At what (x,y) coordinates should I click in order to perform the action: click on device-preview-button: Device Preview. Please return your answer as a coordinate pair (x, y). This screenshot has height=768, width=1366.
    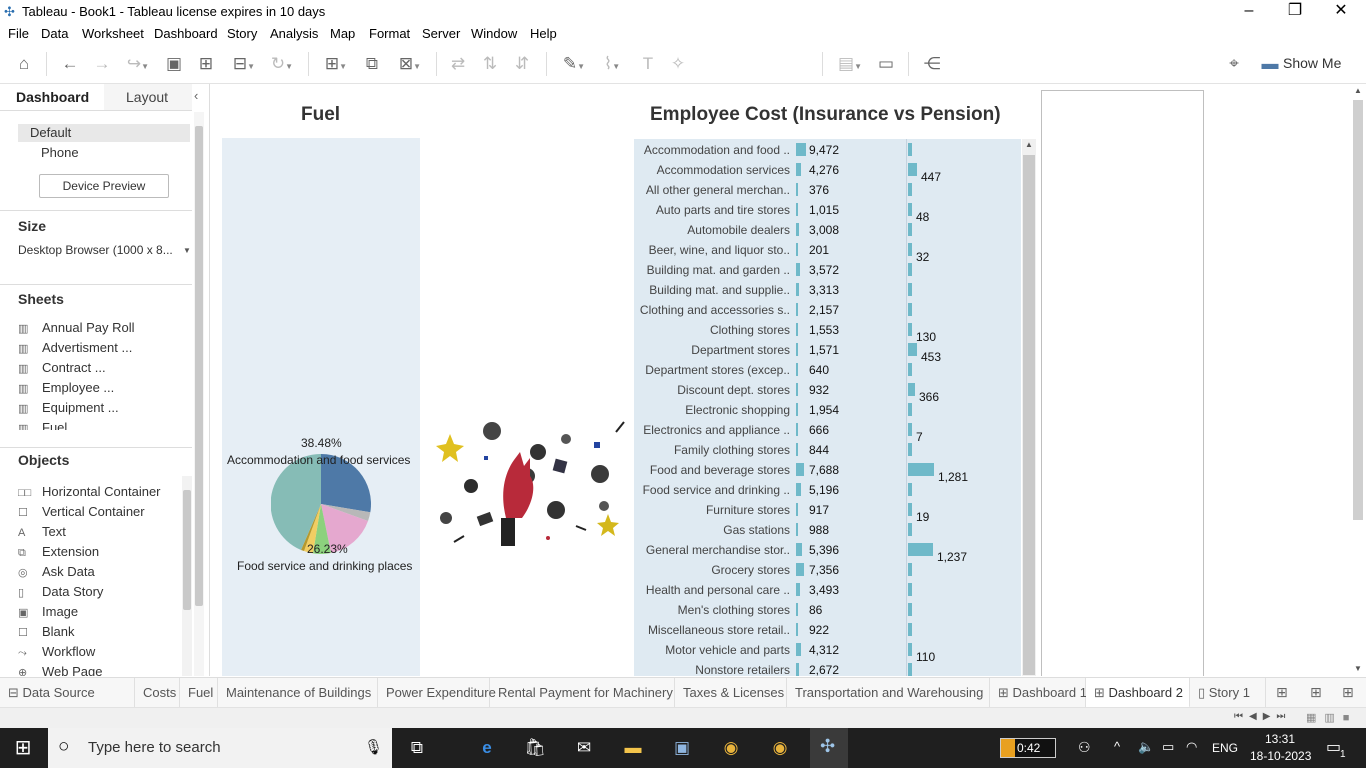
    Looking at the image, I should click on (104, 186).